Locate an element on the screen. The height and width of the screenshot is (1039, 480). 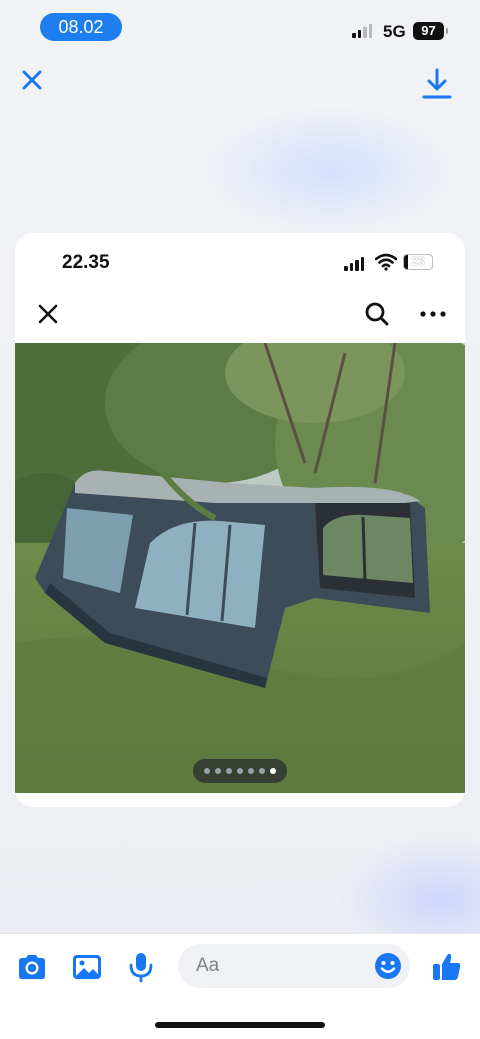
voice-button is located at coordinates (141, 967).